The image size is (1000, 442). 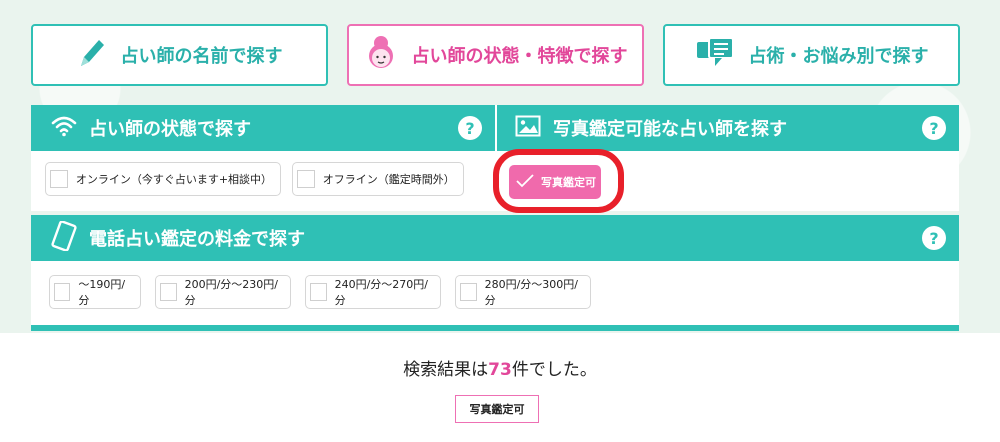 What do you see at coordinates (528, 128) in the screenshot?
I see `image-icon` at bounding box center [528, 128].